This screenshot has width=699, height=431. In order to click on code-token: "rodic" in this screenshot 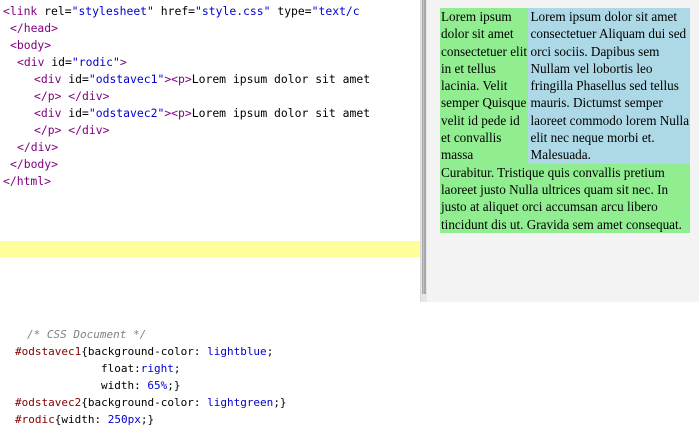, I will do `click(95, 62)`.